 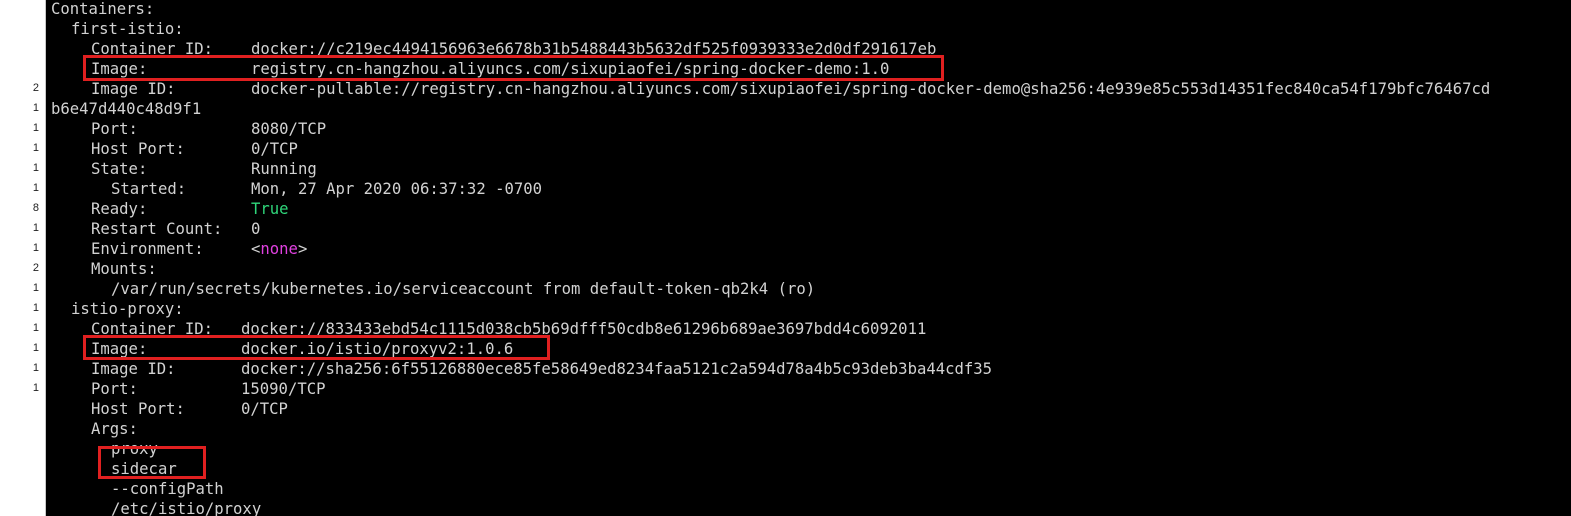 What do you see at coordinates (279, 249) in the screenshot?
I see `environment-none-value: none` at bounding box center [279, 249].